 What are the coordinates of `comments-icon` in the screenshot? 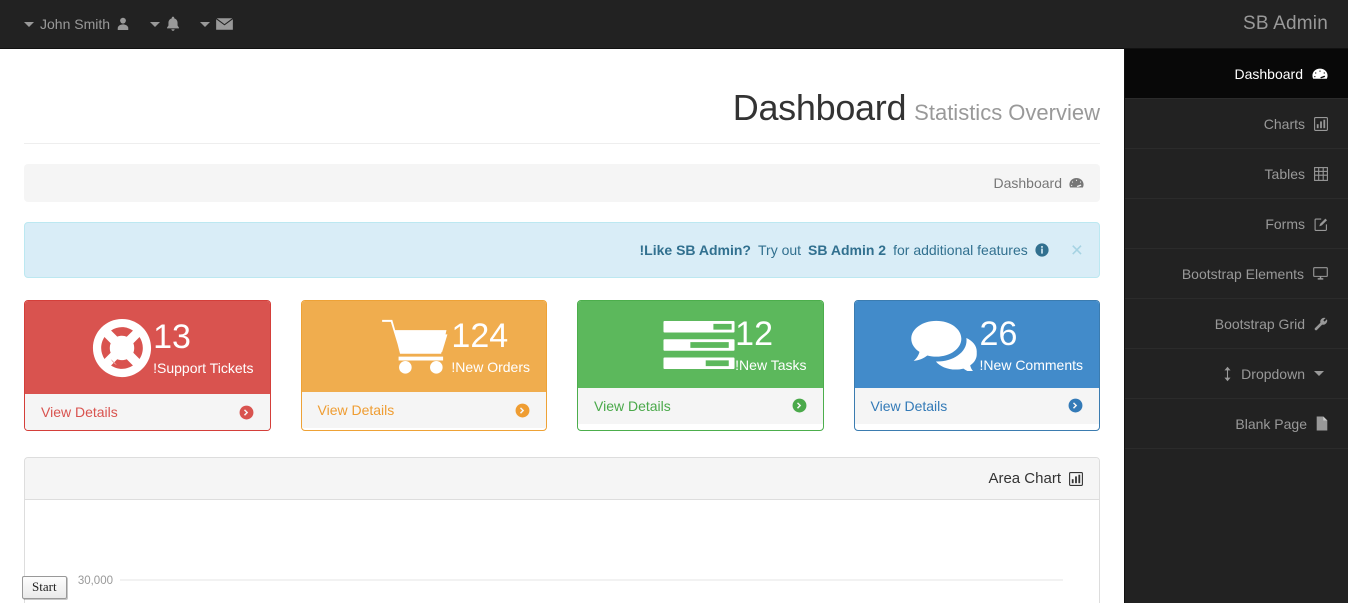 It's located at (944, 345).